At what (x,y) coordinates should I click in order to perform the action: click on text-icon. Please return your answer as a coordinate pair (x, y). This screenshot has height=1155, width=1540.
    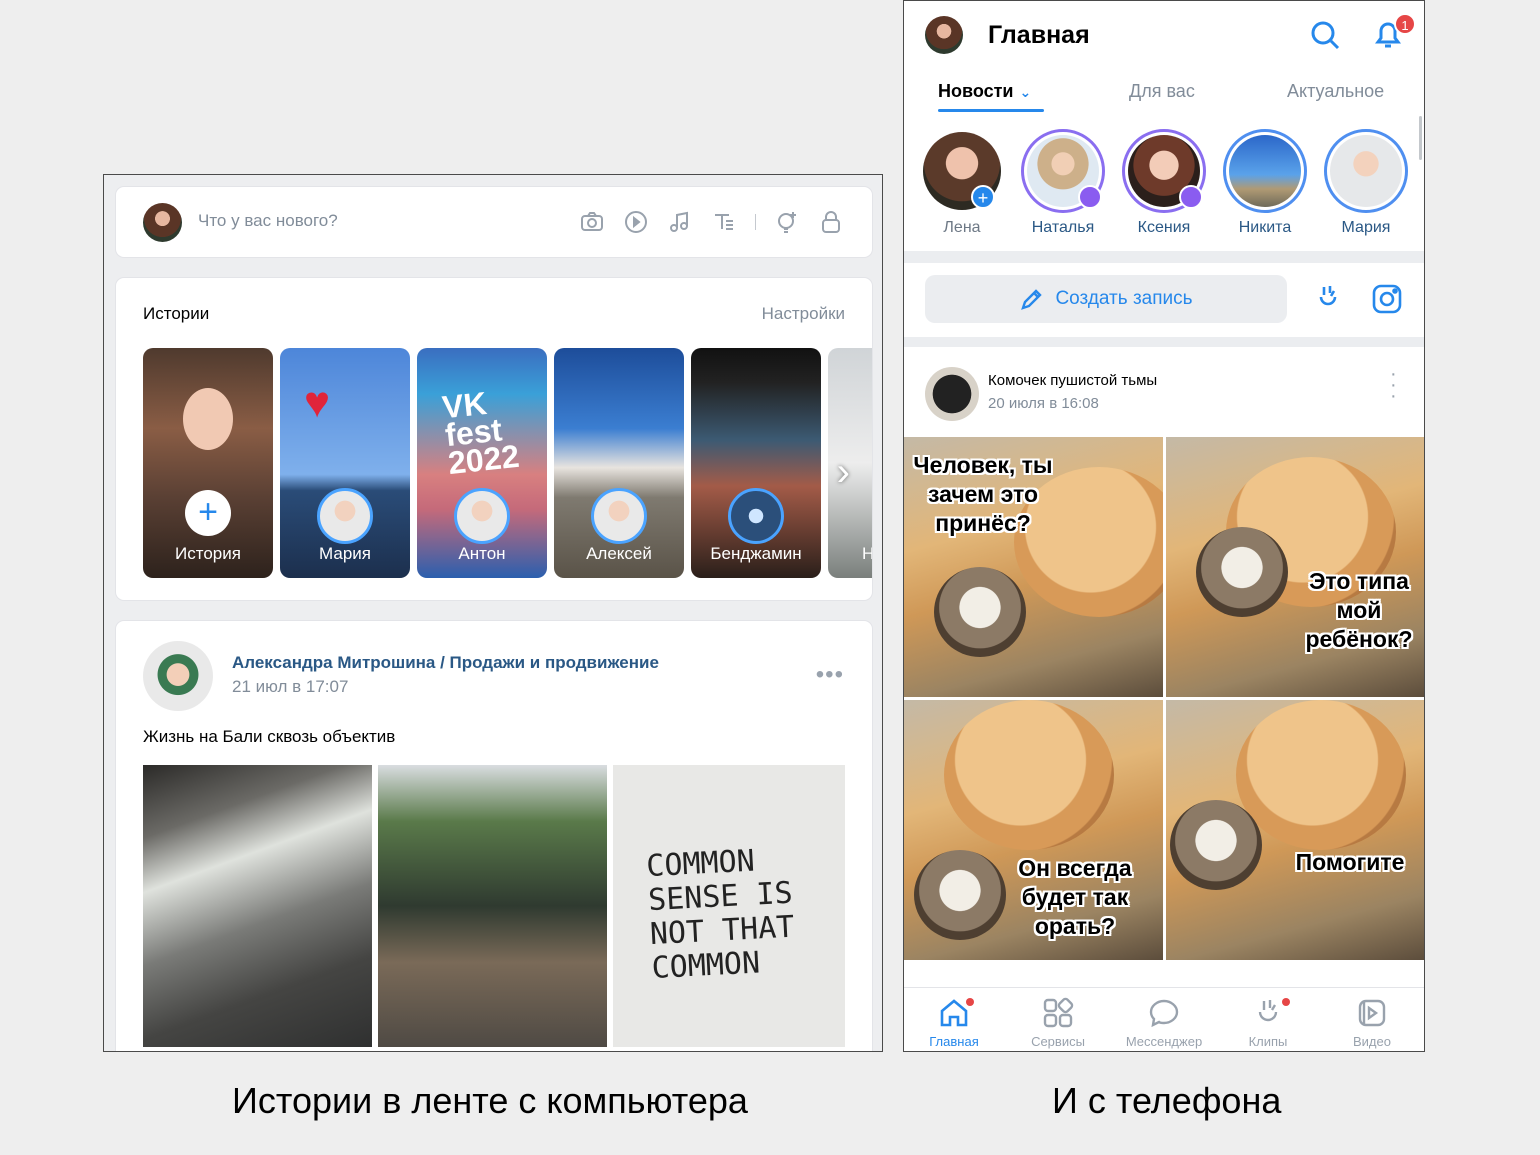
    Looking at the image, I should click on (724, 222).